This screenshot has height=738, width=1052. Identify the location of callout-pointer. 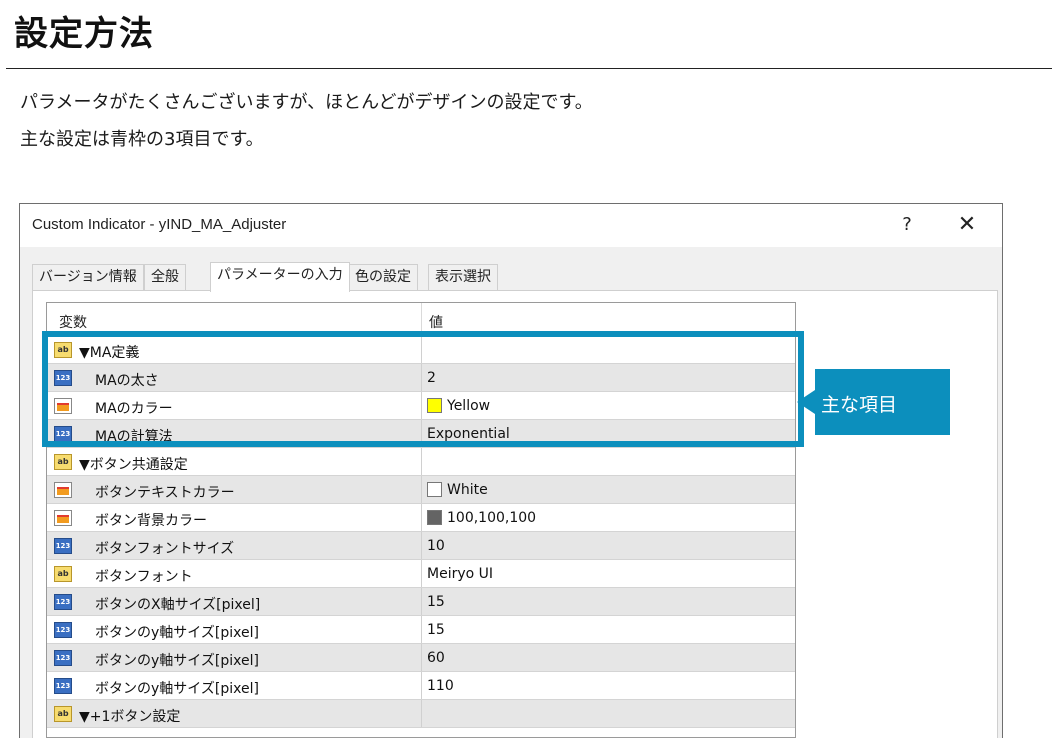
(806, 402).